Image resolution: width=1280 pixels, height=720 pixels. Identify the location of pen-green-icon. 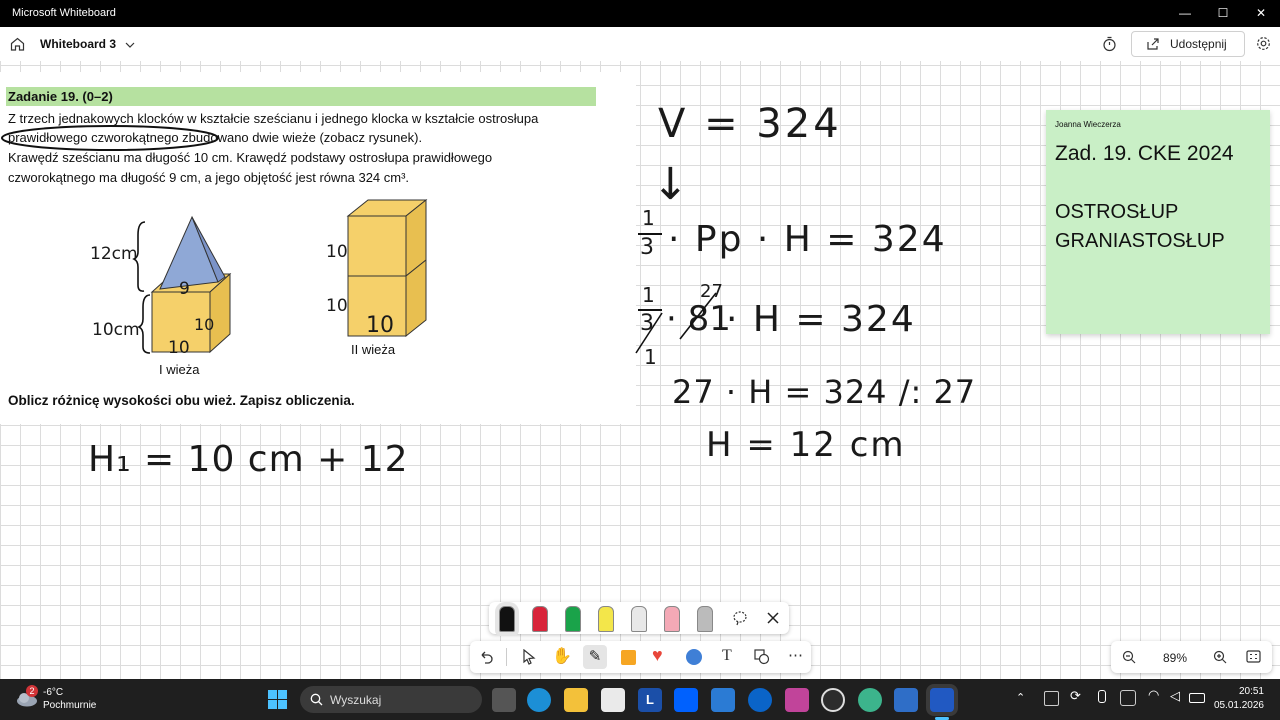
(573, 619).